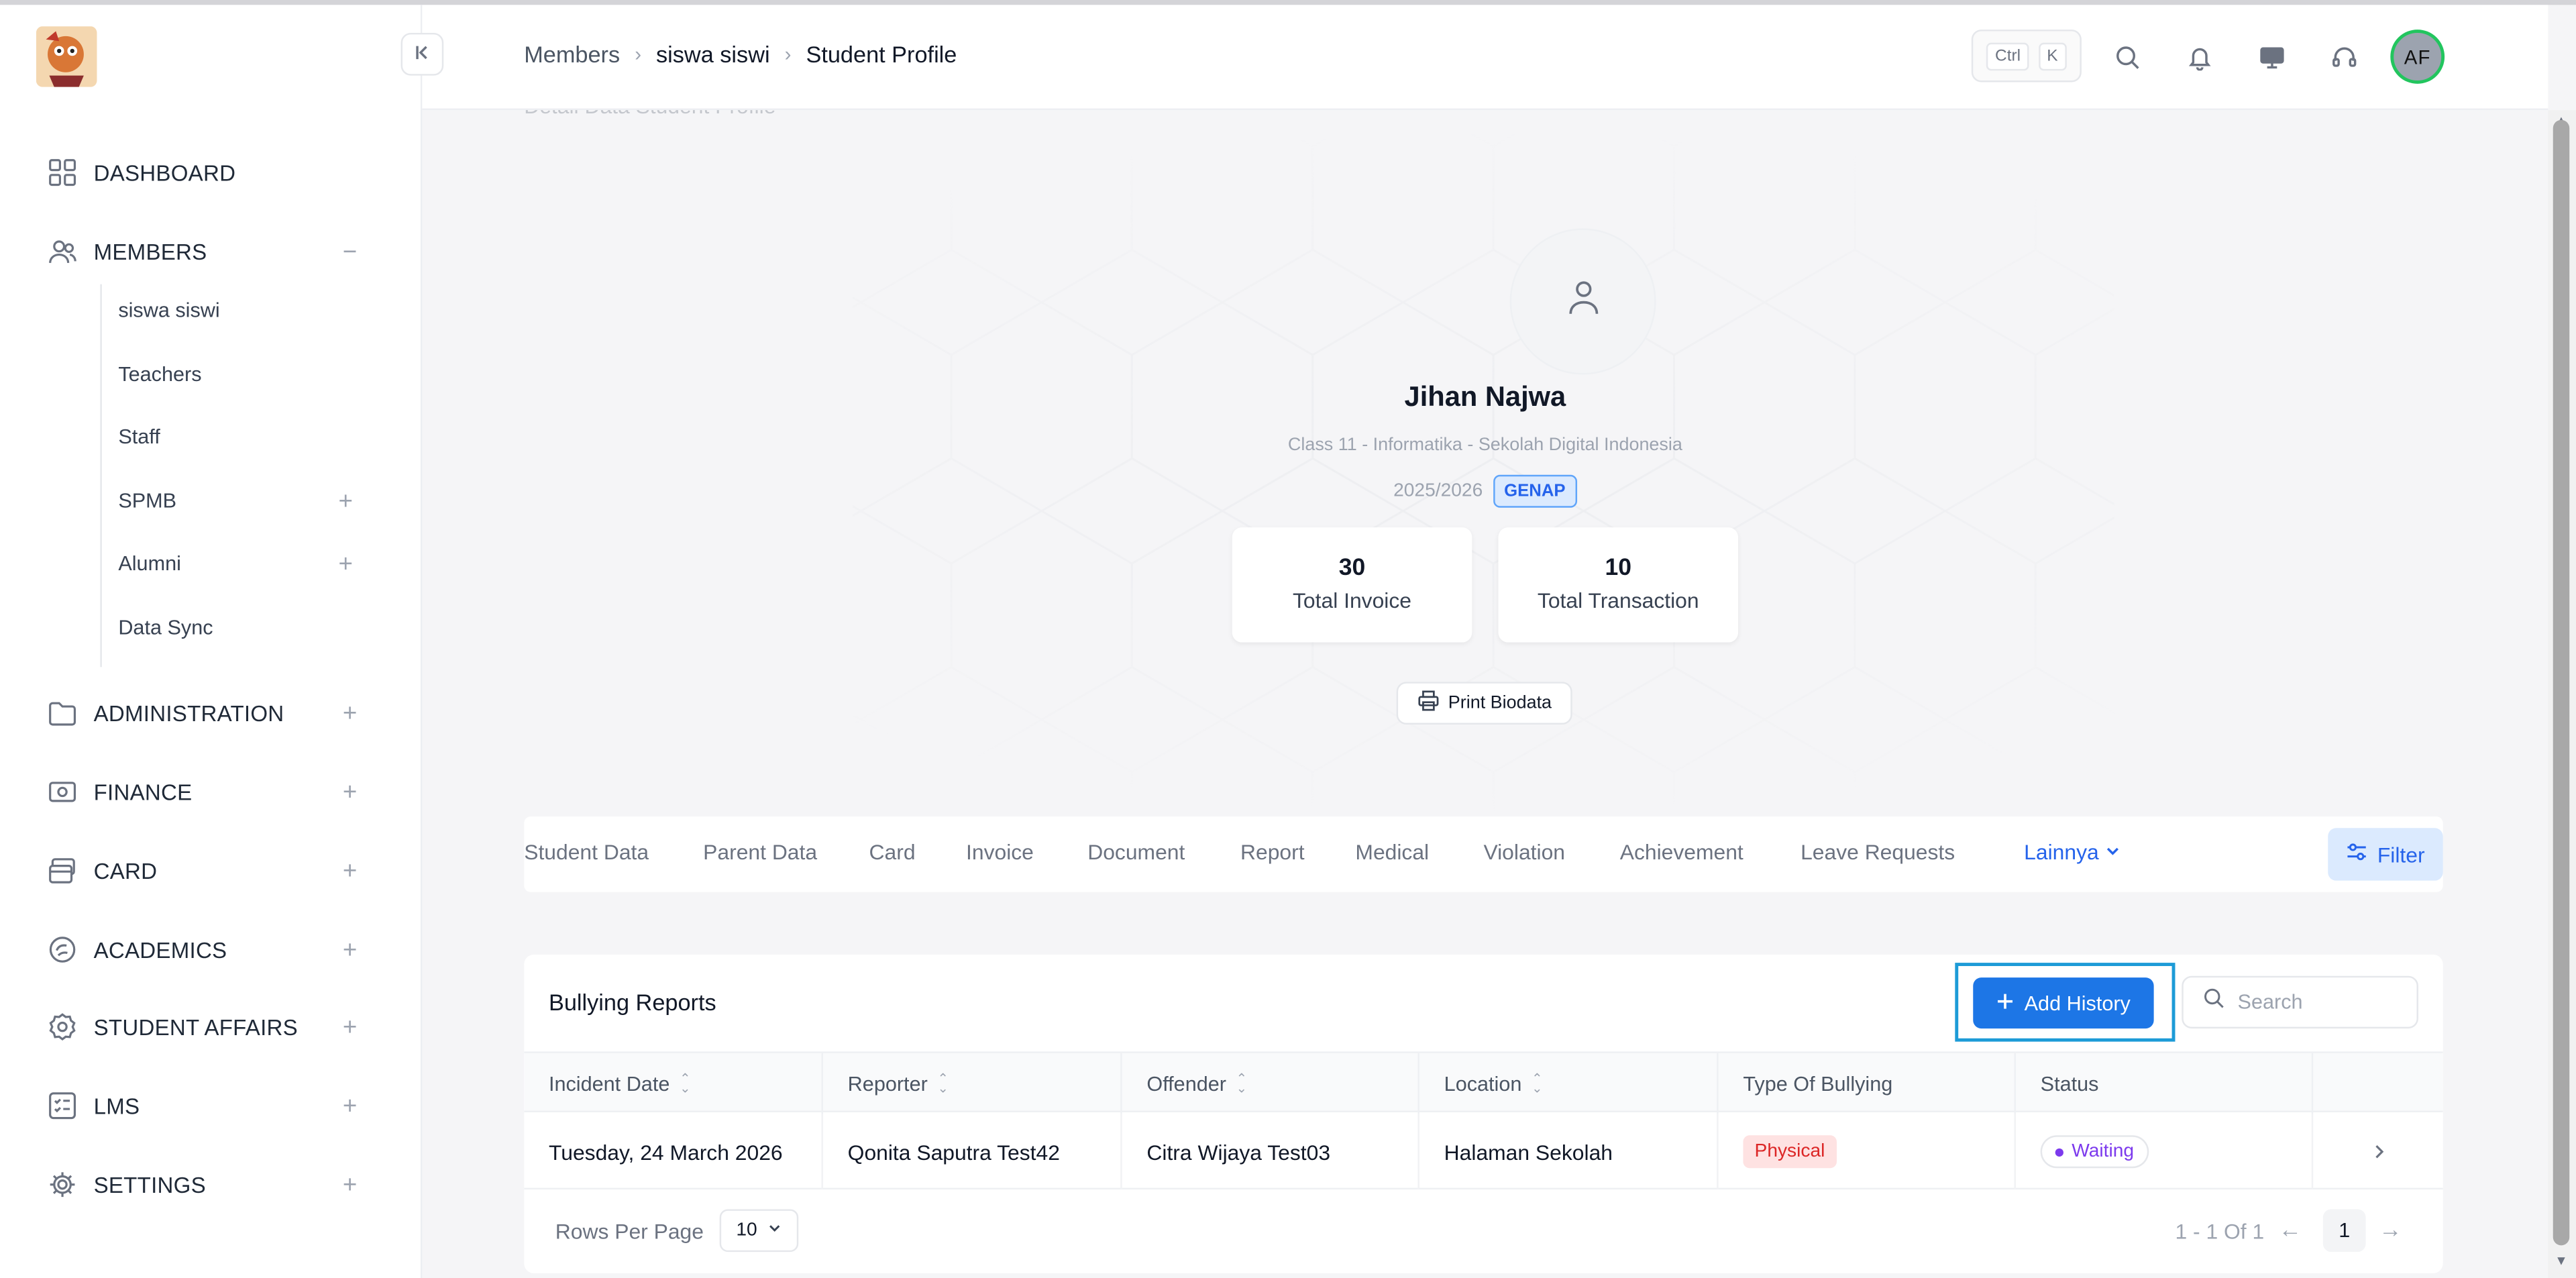  Describe the element at coordinates (2401, 854) in the screenshot. I see `filter-label: Filter` at that location.